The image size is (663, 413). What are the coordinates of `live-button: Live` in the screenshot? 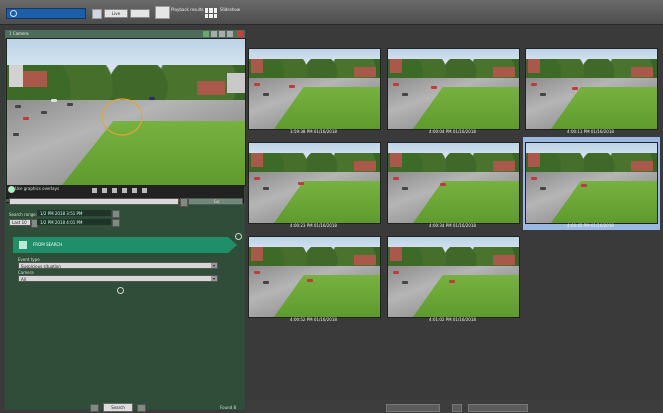 It's located at (116, 13).